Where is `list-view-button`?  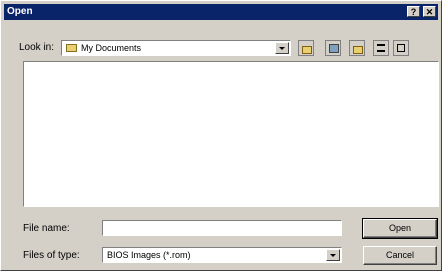 list-view-button is located at coordinates (381, 48).